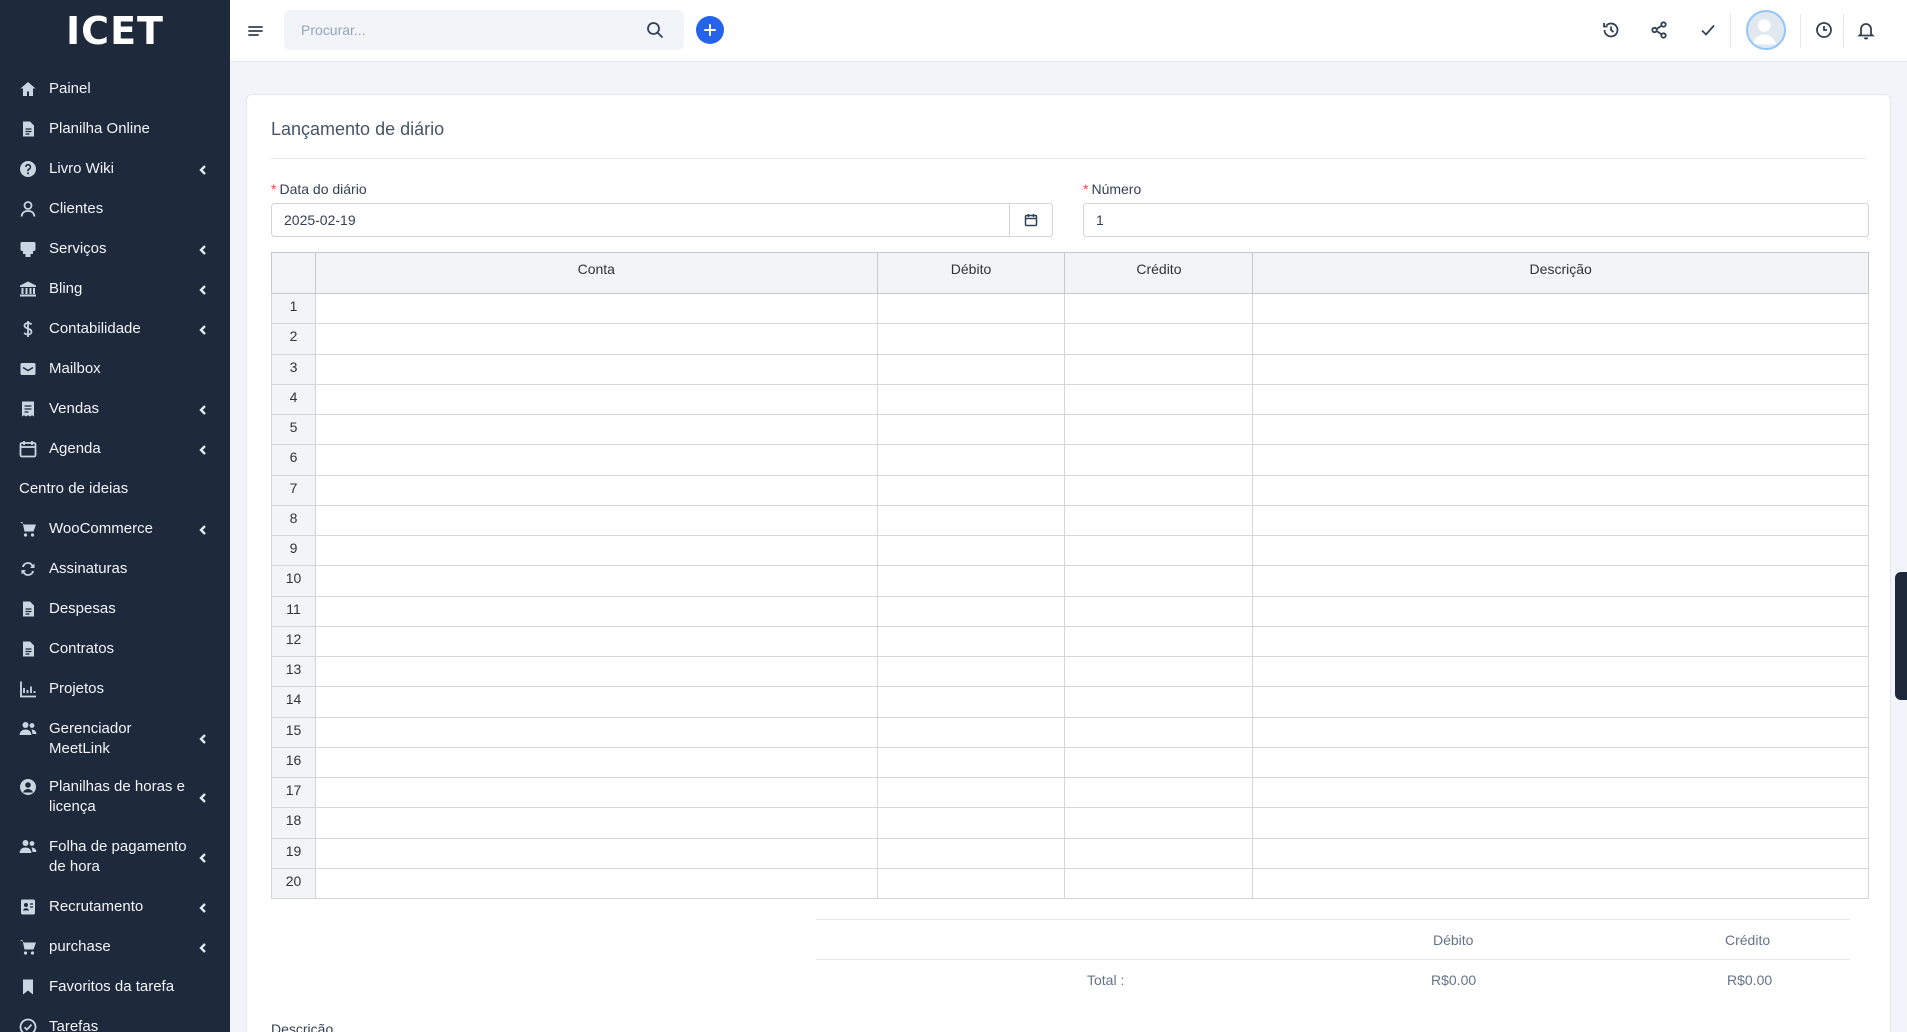 The width and height of the screenshot is (1907, 1032). What do you see at coordinates (1766, 30) in the screenshot?
I see `avatar` at bounding box center [1766, 30].